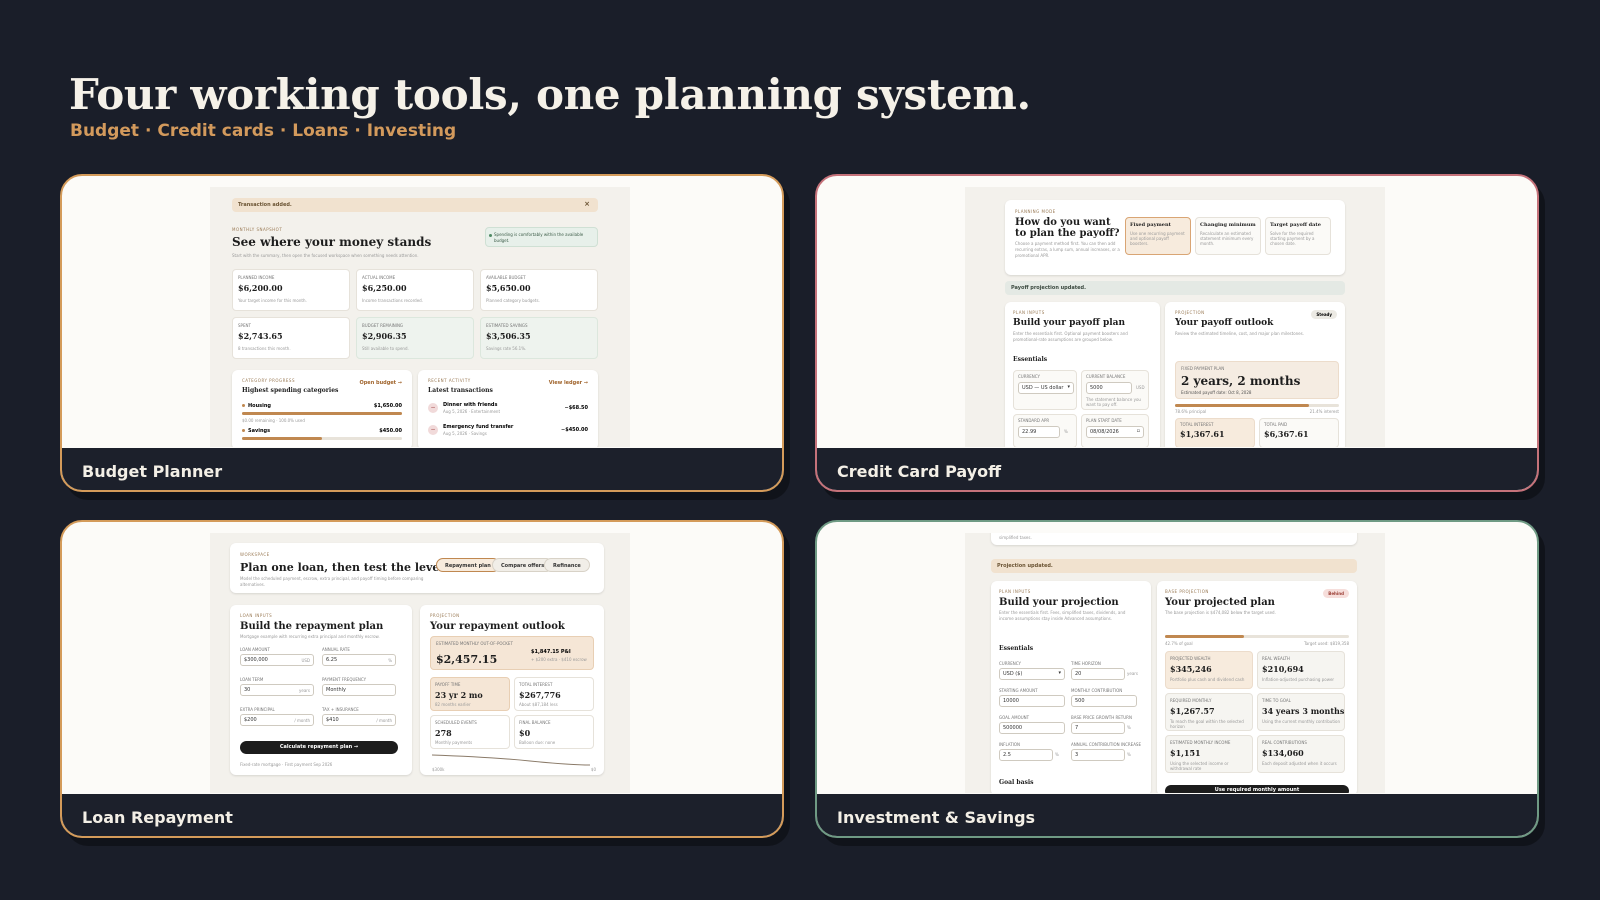 The image size is (1600, 900). Describe the element at coordinates (359, 660) in the screenshot. I see `loan-field-input: 6.25%` at that location.